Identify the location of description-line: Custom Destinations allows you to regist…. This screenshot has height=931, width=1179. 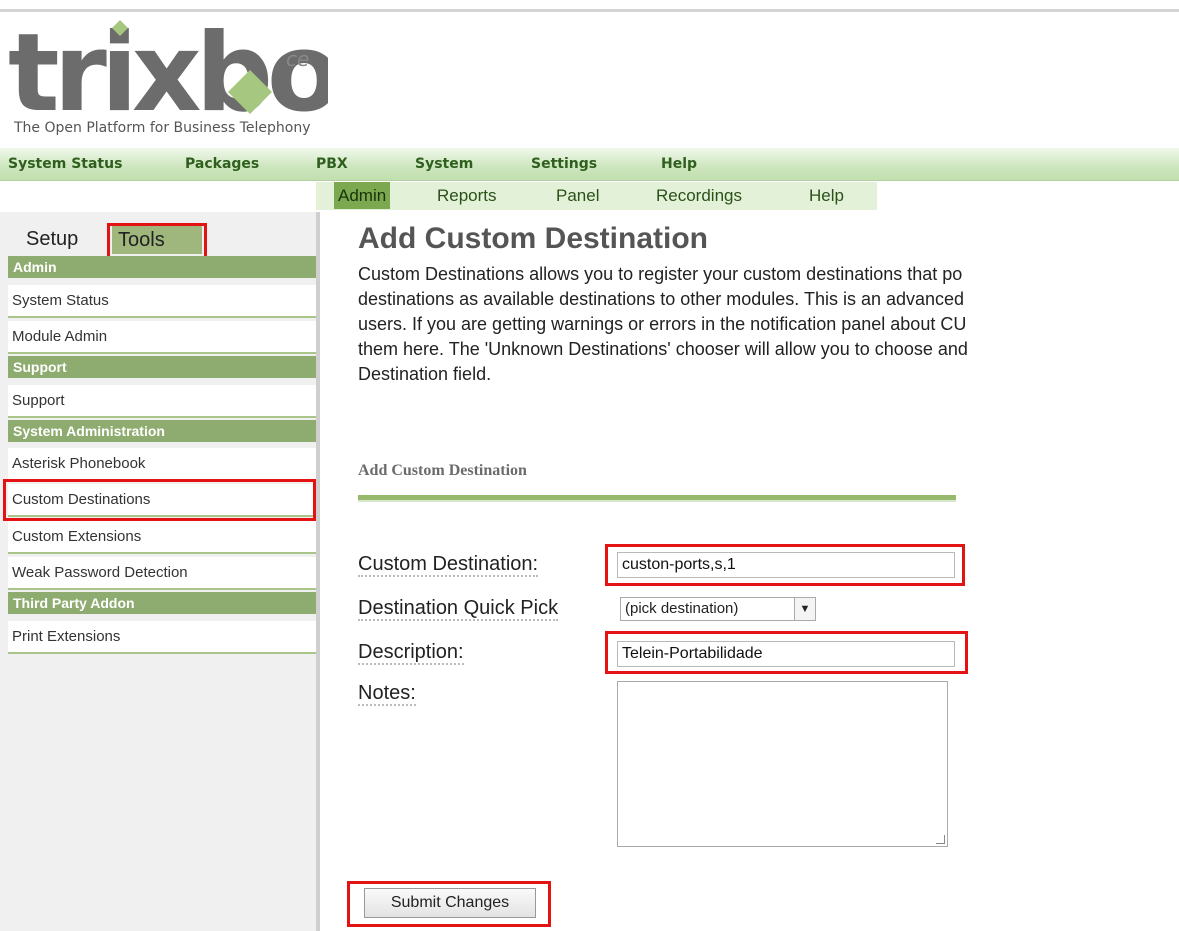
(660, 274).